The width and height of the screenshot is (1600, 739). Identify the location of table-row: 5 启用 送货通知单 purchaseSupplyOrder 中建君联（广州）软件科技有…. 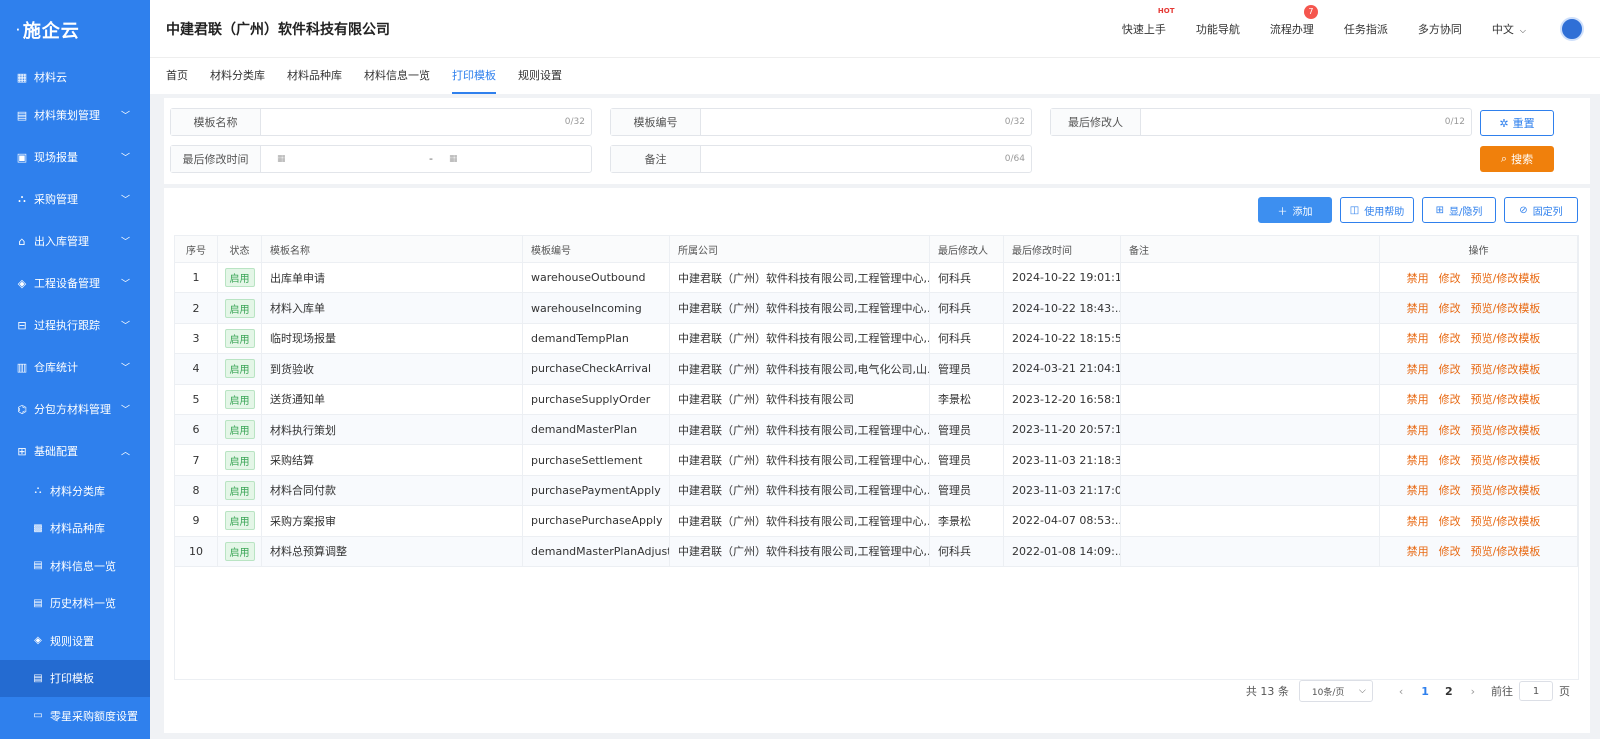
(876, 399).